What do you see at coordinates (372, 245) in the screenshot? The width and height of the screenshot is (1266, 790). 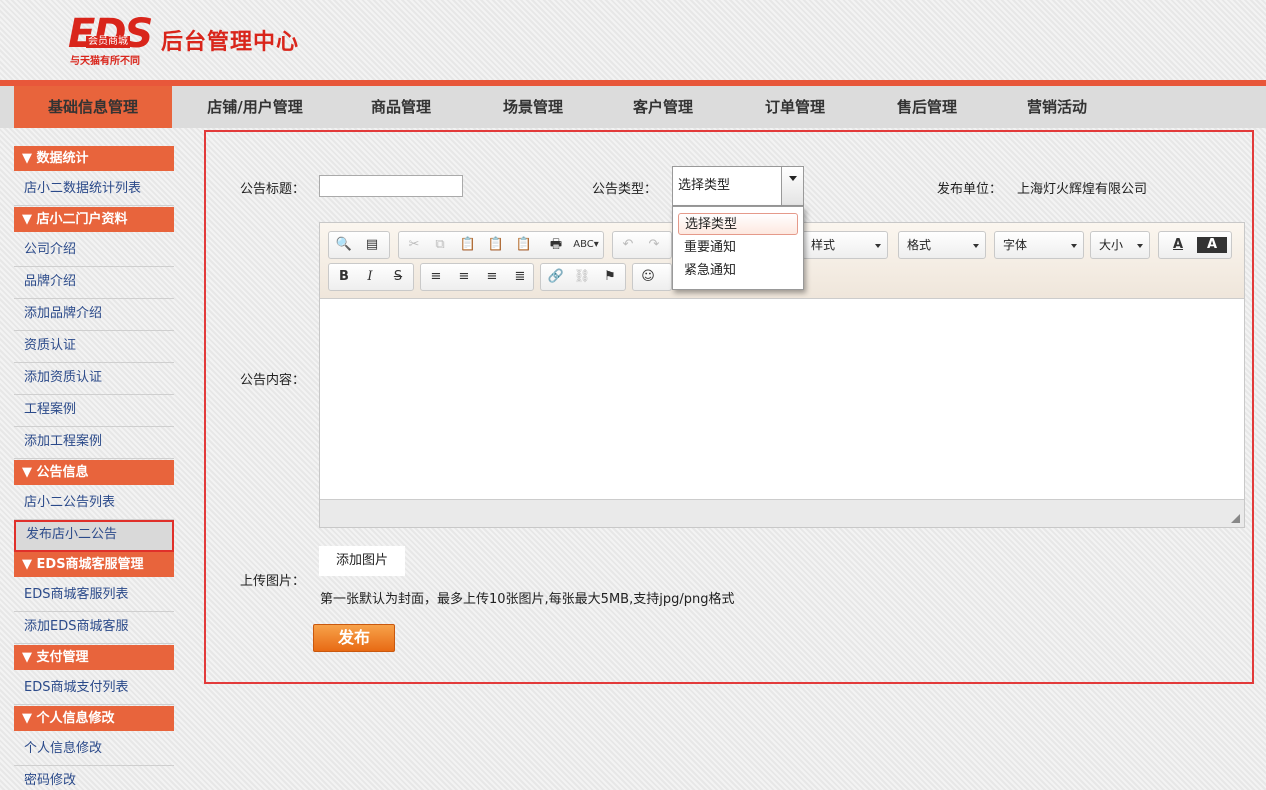 I see `template-icon: ▤` at bounding box center [372, 245].